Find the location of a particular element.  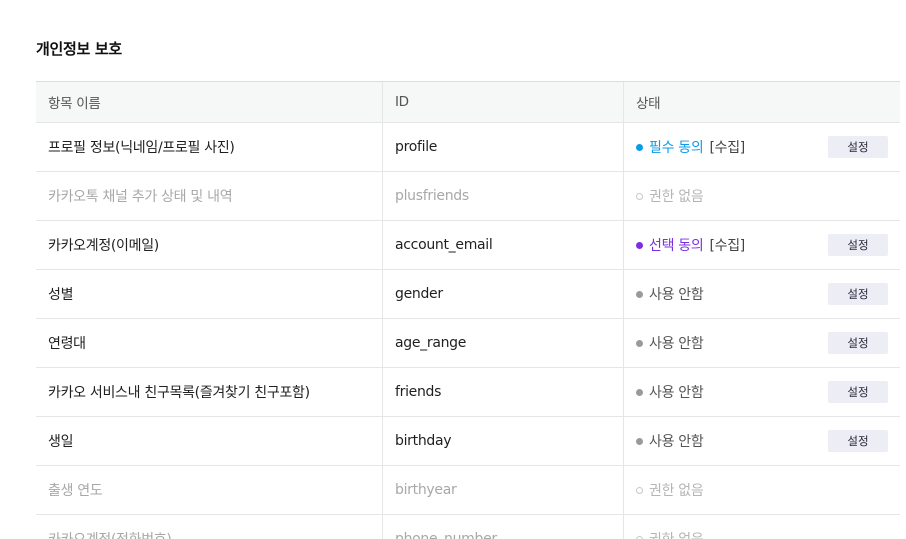

item-id: plusfriends is located at coordinates (503, 196).